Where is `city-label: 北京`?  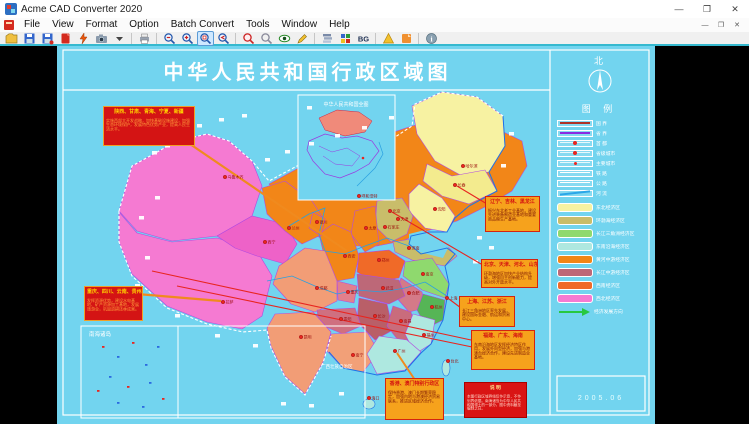
city-label: 北京 is located at coordinates (397, 211).